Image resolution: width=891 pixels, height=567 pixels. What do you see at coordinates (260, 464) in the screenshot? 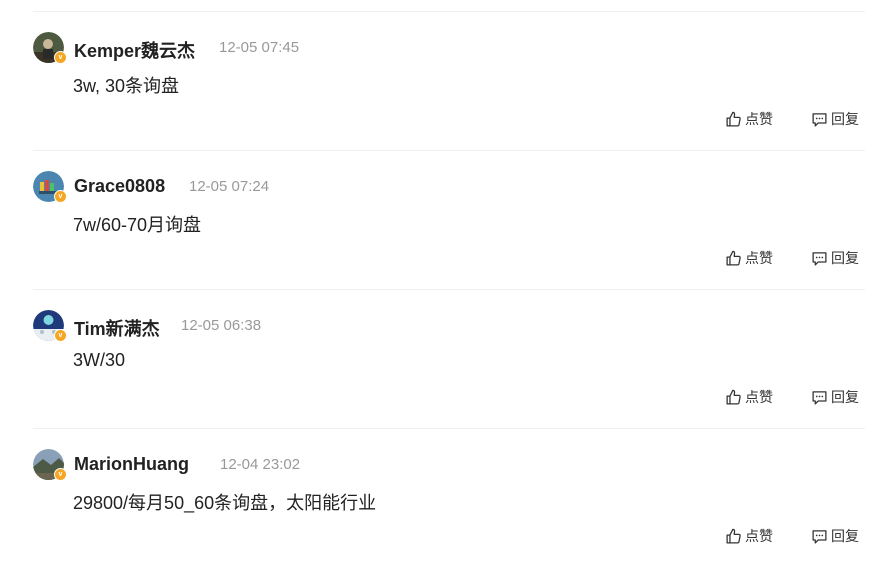
I see `comment-time: 12-04 23:02` at bounding box center [260, 464].